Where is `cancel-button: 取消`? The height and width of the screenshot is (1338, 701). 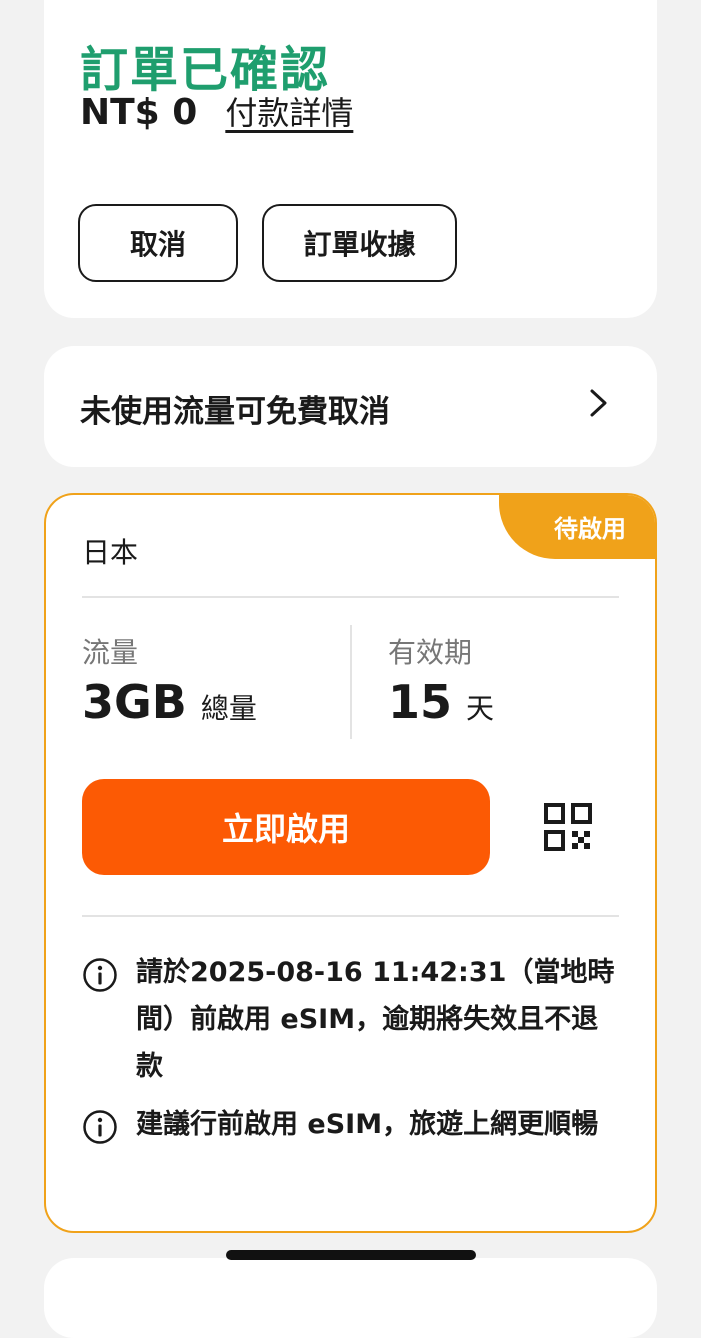
cancel-button: 取消 is located at coordinates (158, 243).